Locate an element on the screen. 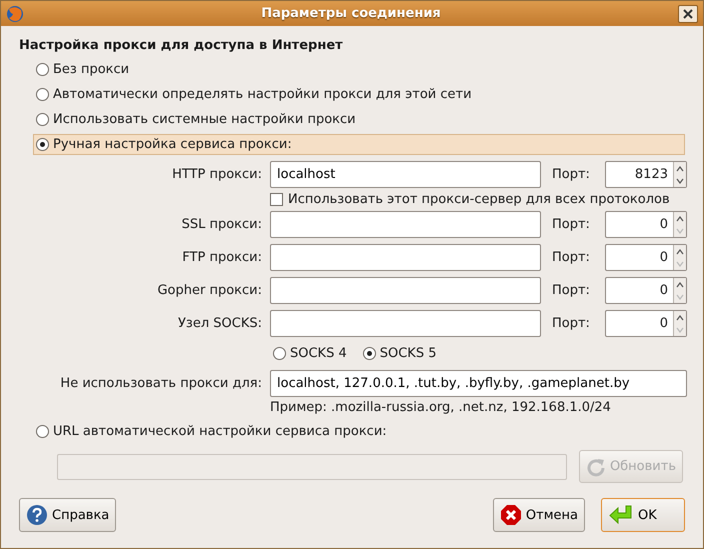 The width and height of the screenshot is (704, 549). reload-icon is located at coordinates (596, 466).